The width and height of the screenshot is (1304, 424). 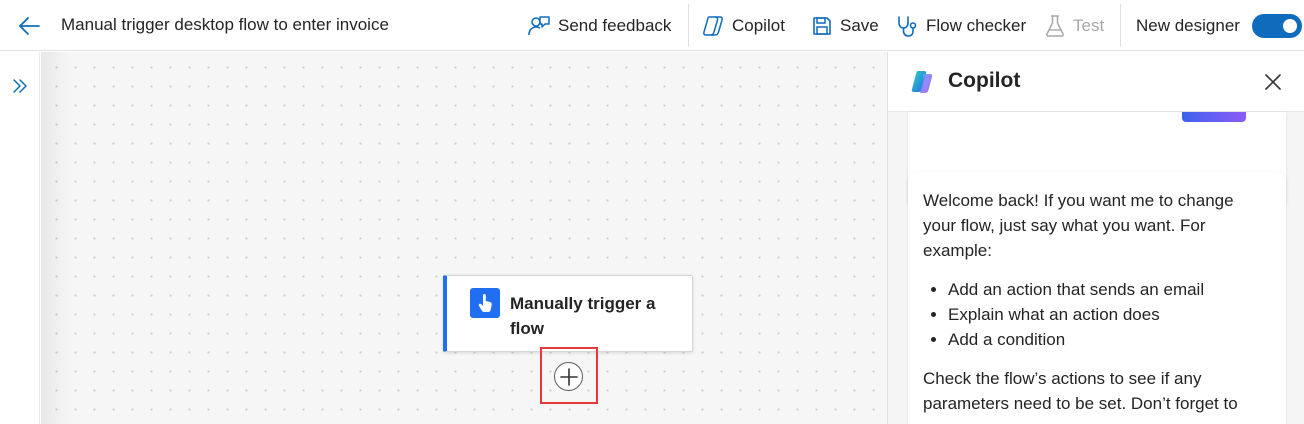 I want to click on back-button, so click(x=29, y=26).